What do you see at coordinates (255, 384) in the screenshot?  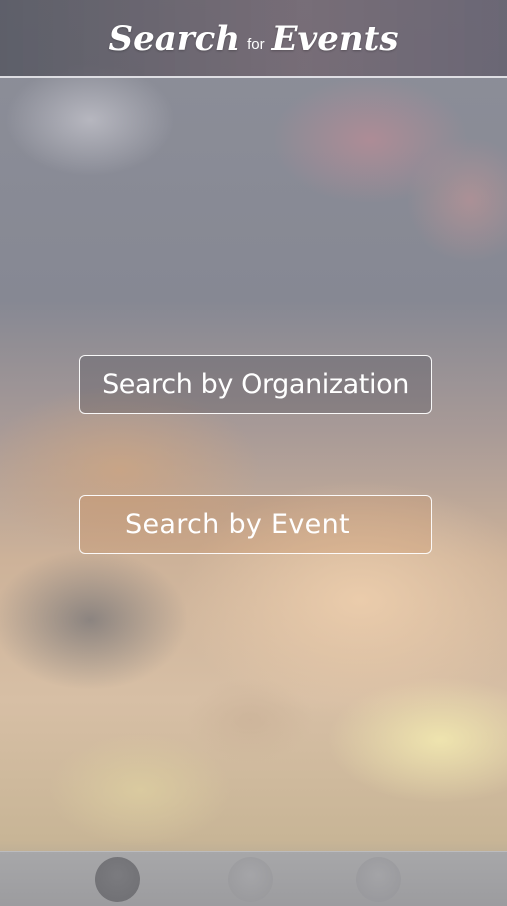 I see `search-by-organization-button: Search by Organization` at bounding box center [255, 384].